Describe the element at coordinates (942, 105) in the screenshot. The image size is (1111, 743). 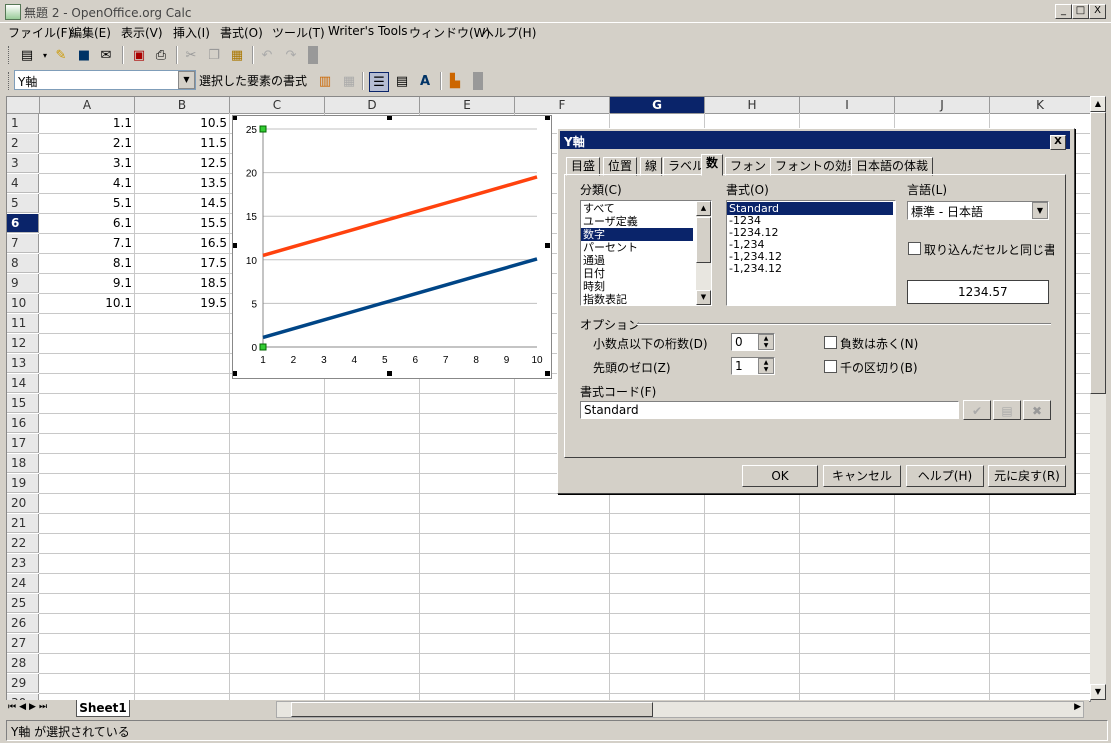
I see `column-header: J` at that location.